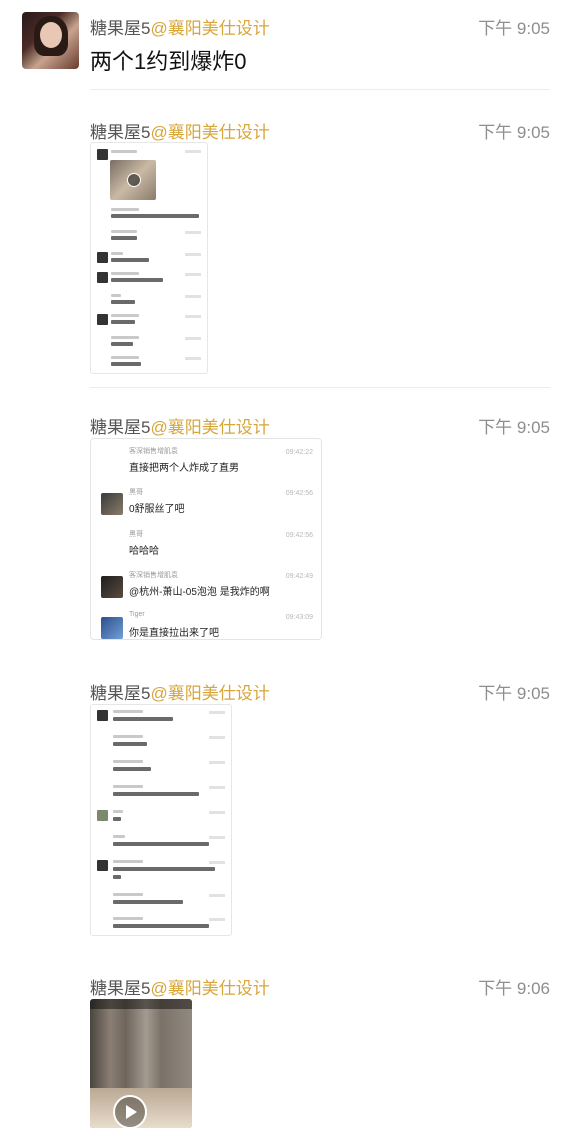  What do you see at coordinates (221, 544) in the screenshot?
I see `list-item: 黑哥 09:42:56 哈哈哈` at bounding box center [221, 544].